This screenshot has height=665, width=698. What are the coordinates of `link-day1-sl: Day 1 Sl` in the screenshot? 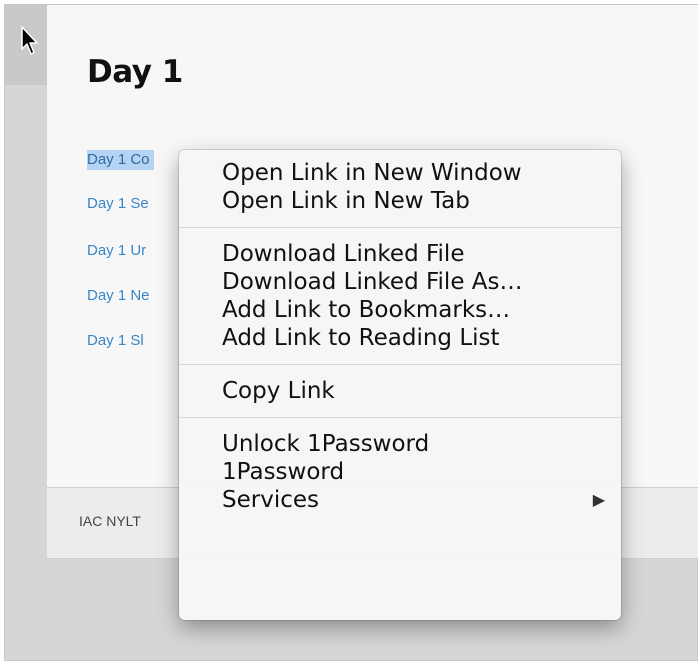 It's located at (115, 341).